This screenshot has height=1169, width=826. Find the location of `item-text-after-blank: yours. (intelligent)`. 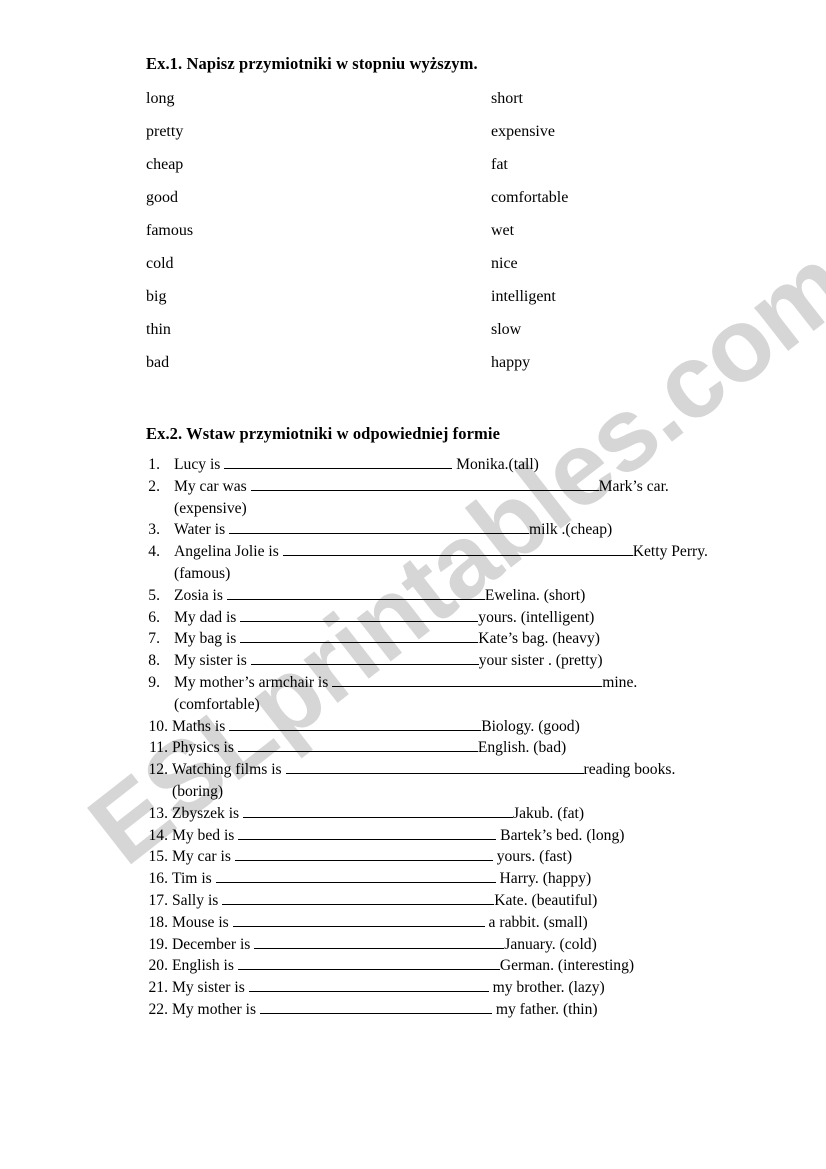

item-text-after-blank: yours. (intelligent) is located at coordinates (536, 617).